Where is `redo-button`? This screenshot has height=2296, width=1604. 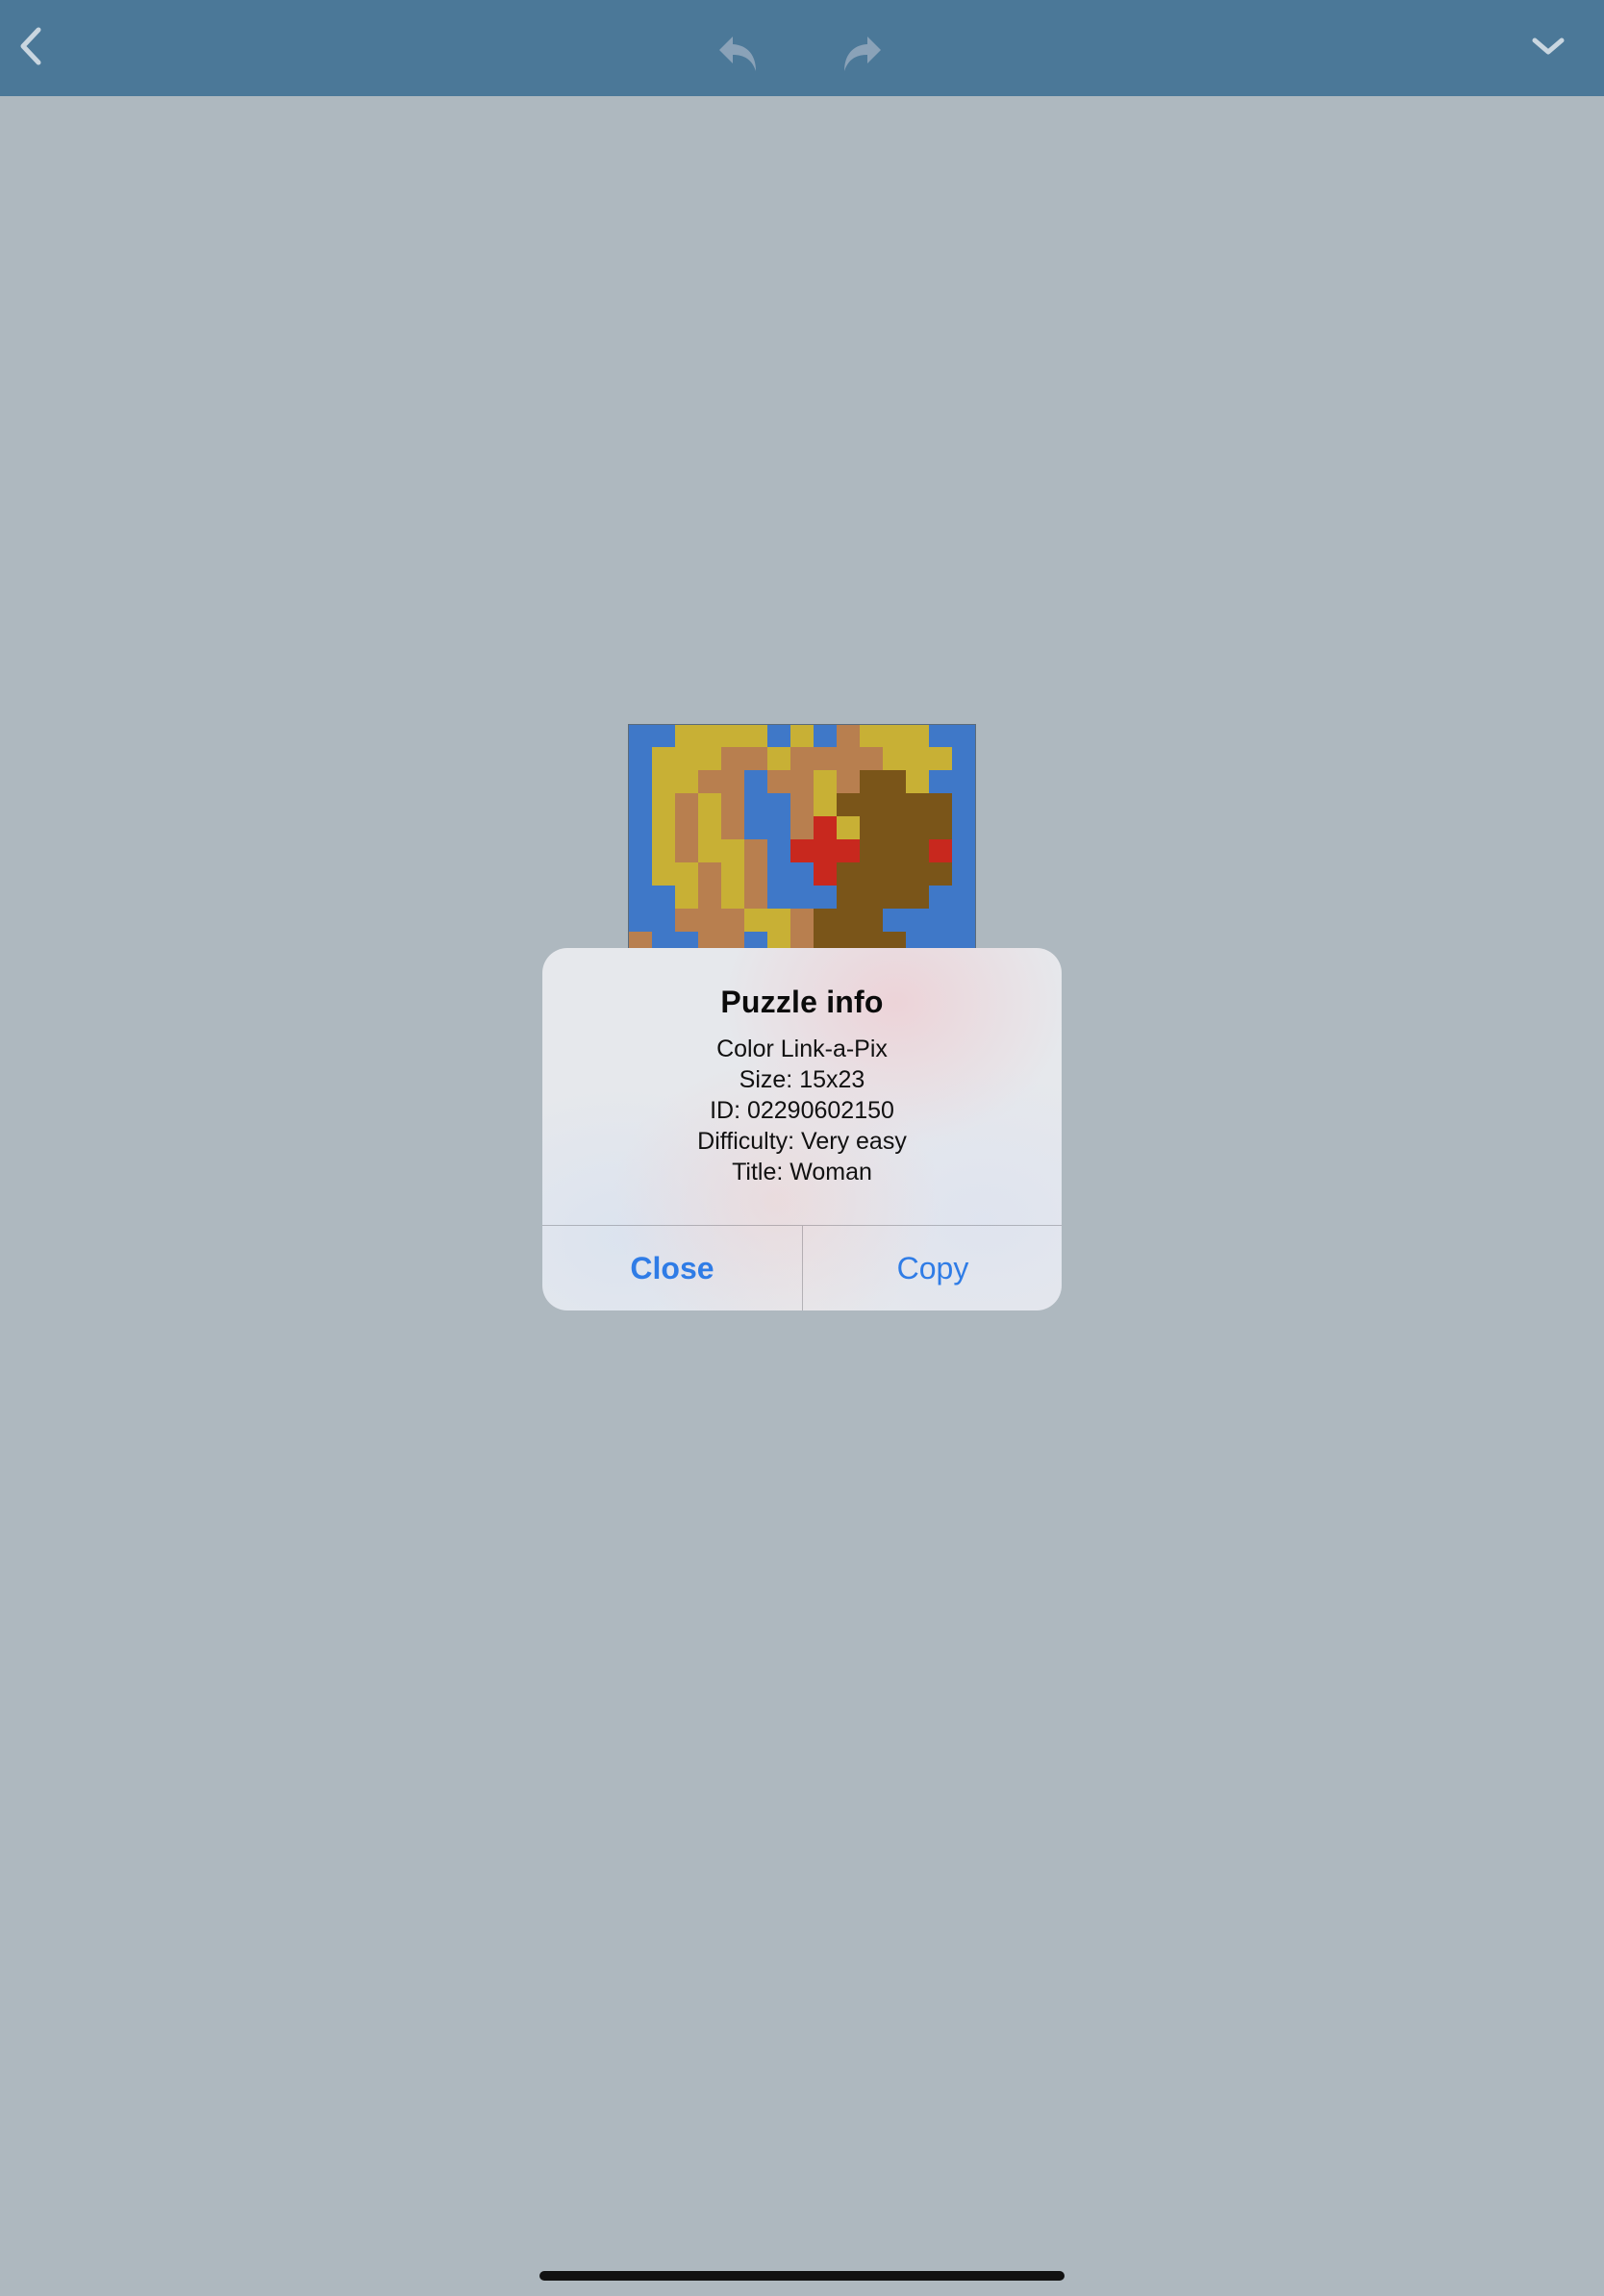 redo-button is located at coordinates (859, 54).